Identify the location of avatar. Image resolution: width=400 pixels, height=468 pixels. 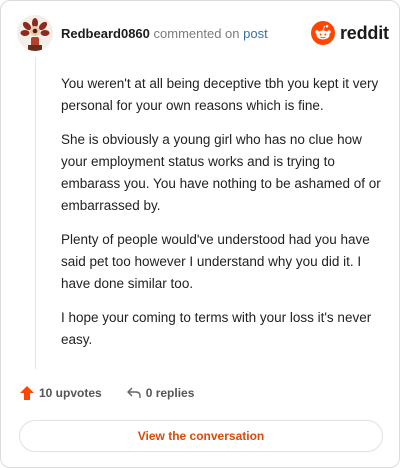
(35, 33).